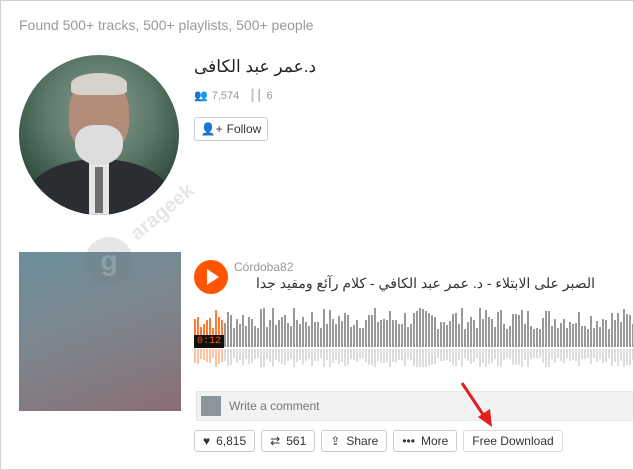 The width and height of the screenshot is (634, 470). Describe the element at coordinates (226, 96) in the screenshot. I see `followers-count: 7,574` at that location.